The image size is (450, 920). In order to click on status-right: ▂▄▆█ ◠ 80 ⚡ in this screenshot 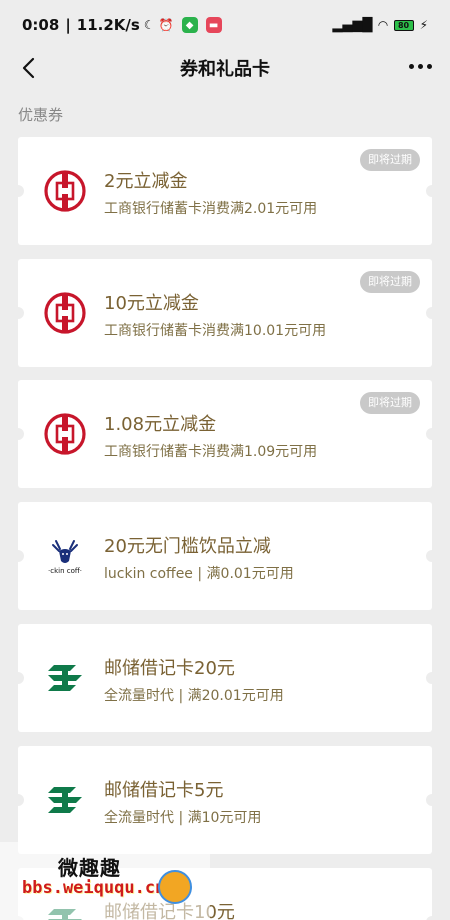, I will do `click(380, 25)`.